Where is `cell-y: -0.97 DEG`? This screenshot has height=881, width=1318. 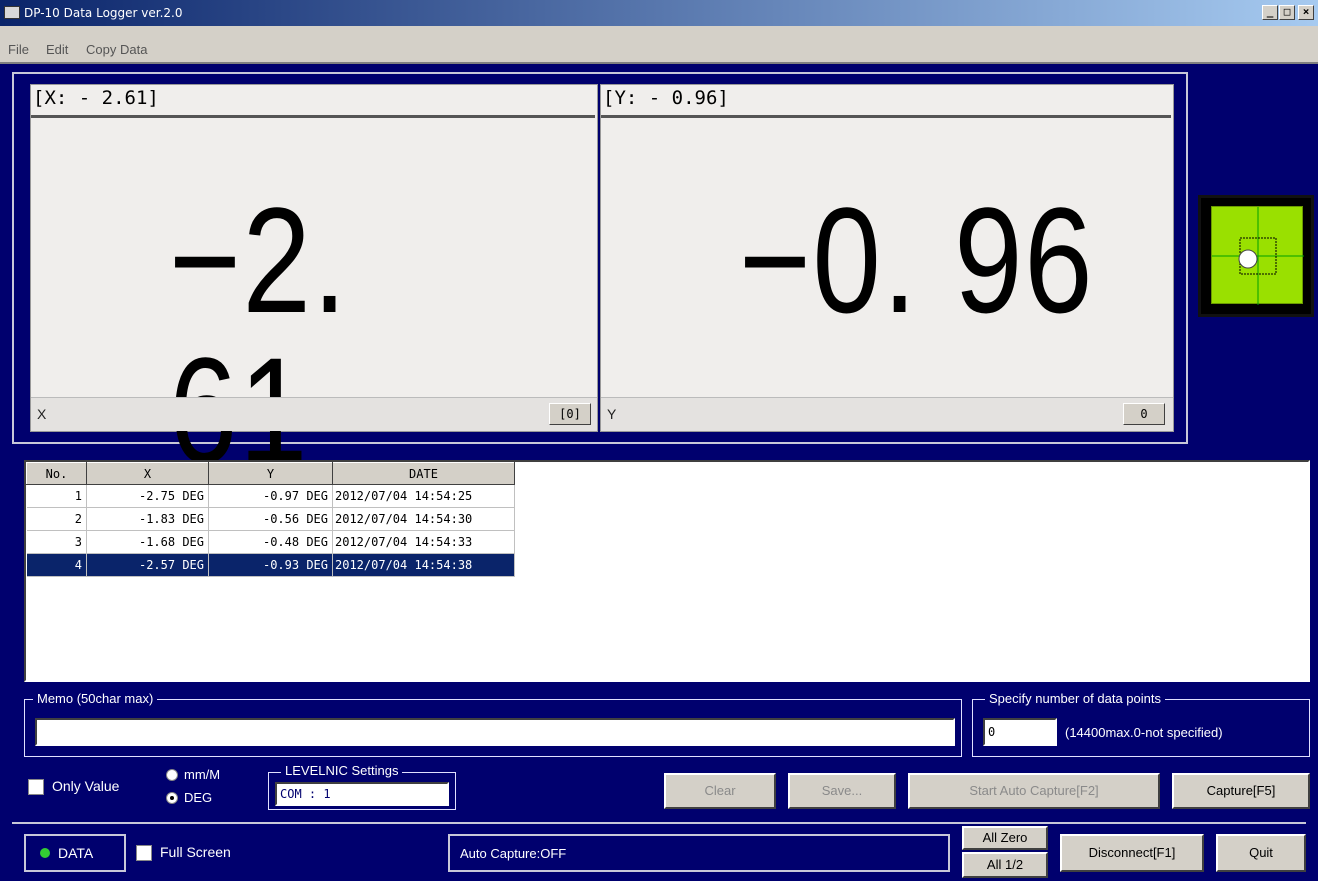
cell-y: -0.97 DEG is located at coordinates (270, 496).